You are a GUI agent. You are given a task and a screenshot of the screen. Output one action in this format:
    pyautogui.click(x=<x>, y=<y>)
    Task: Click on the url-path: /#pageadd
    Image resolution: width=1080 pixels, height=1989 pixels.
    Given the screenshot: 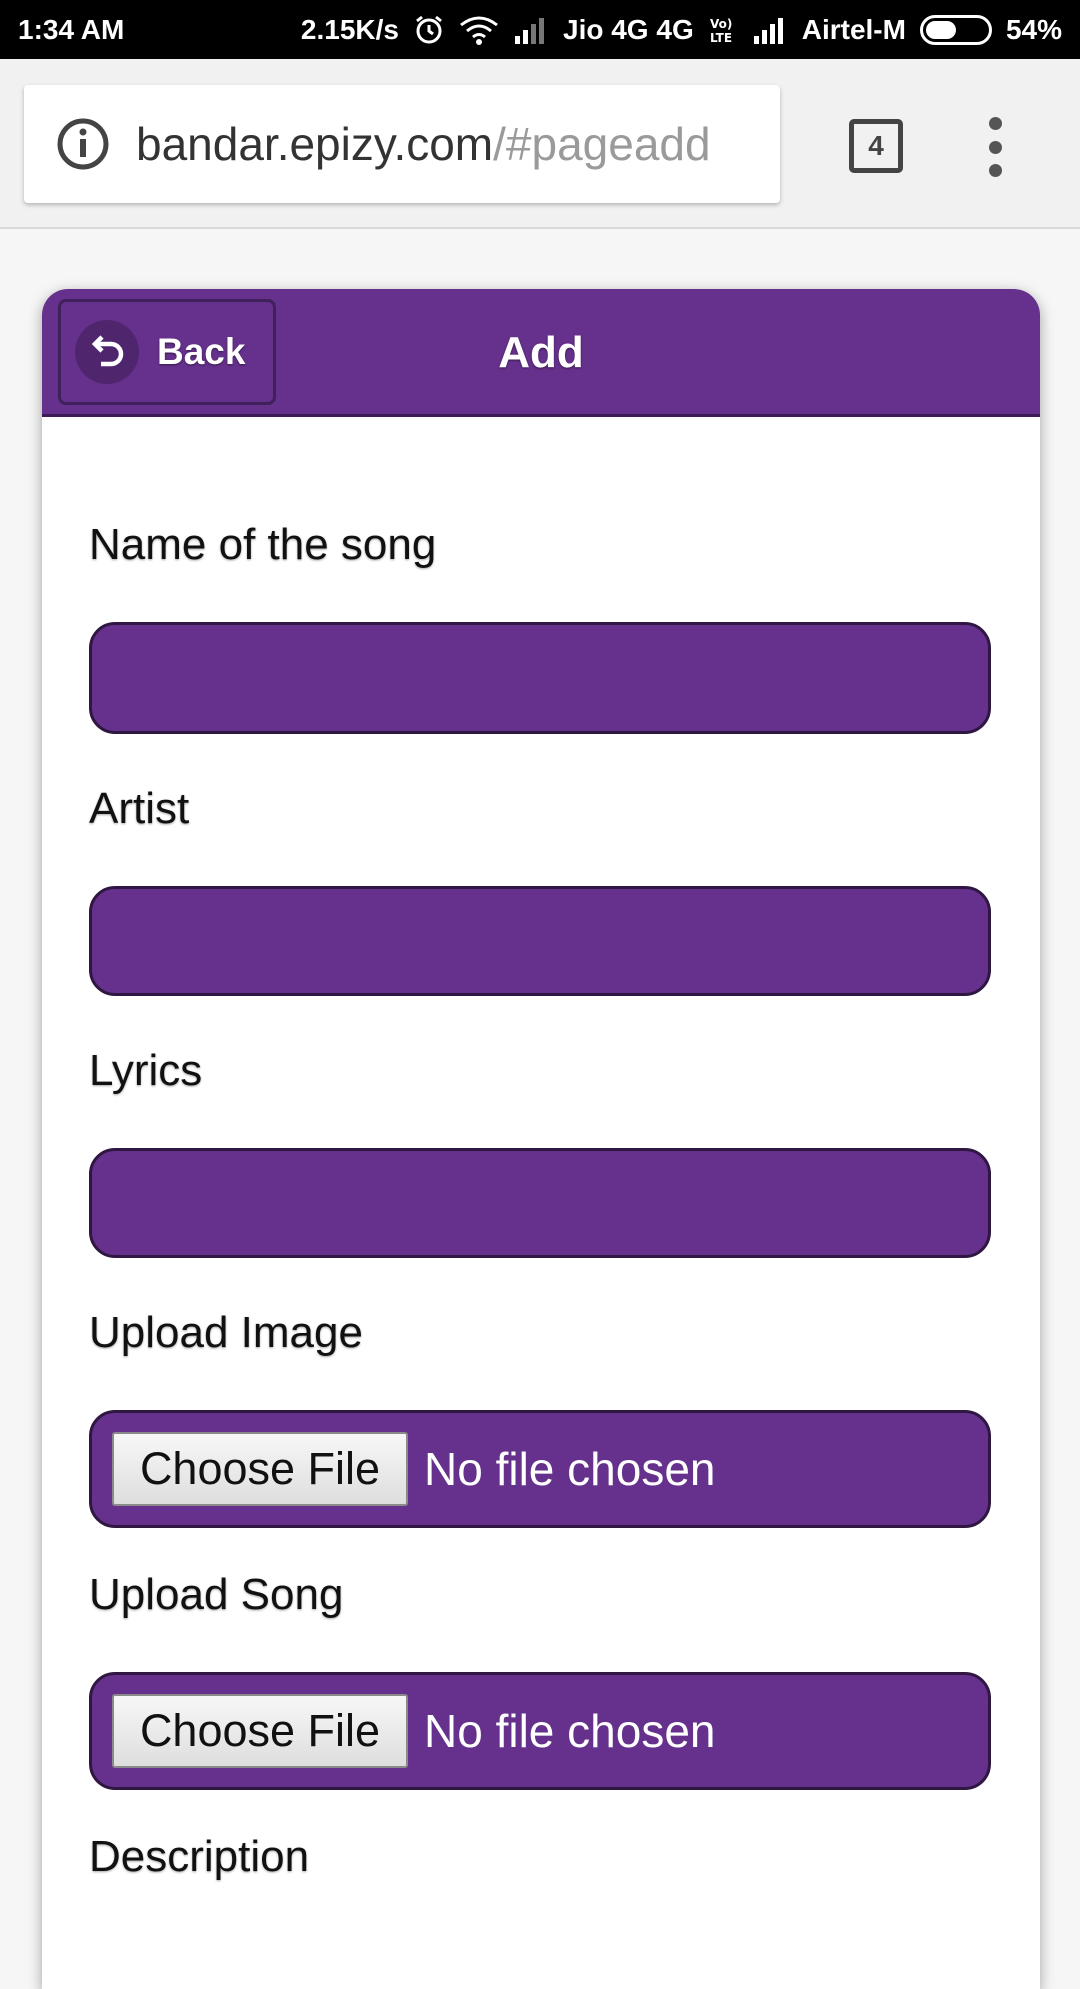 What is the action you would take?
    pyautogui.click(x=602, y=144)
    